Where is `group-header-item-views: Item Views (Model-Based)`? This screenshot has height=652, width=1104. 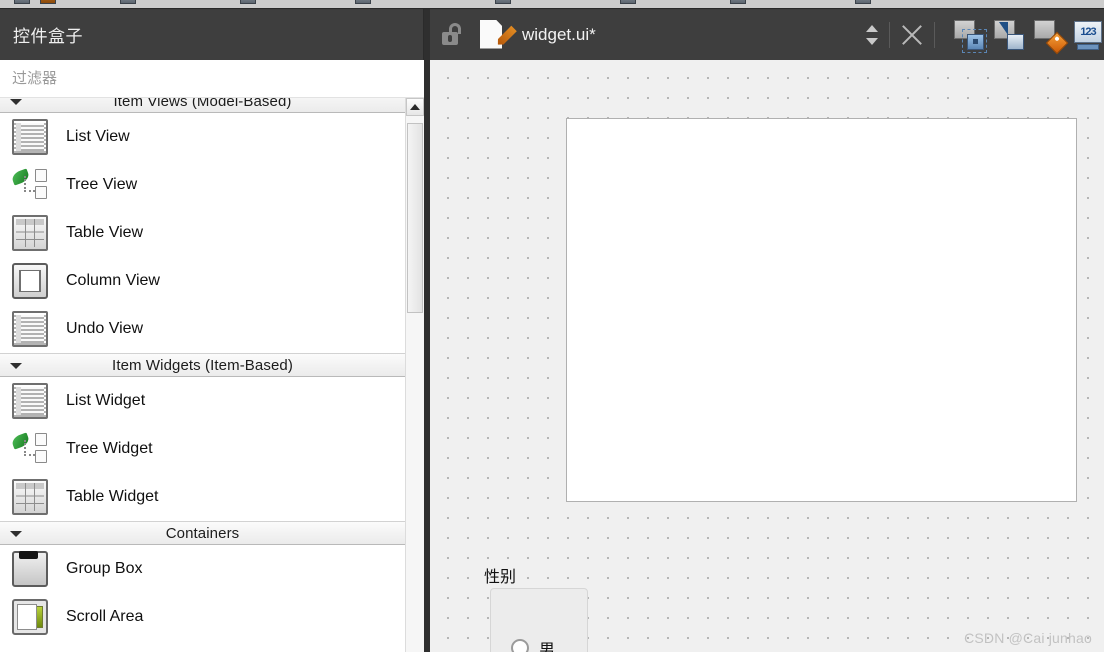
group-header-item-views: Item Views (Model-Based) is located at coordinates (202, 105).